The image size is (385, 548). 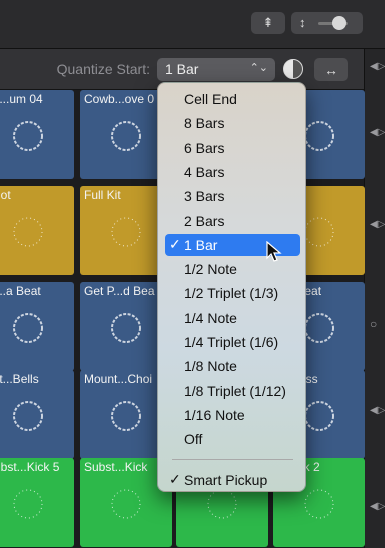 I want to click on loop-cell: or...a Beat, so click(x=37, y=326).